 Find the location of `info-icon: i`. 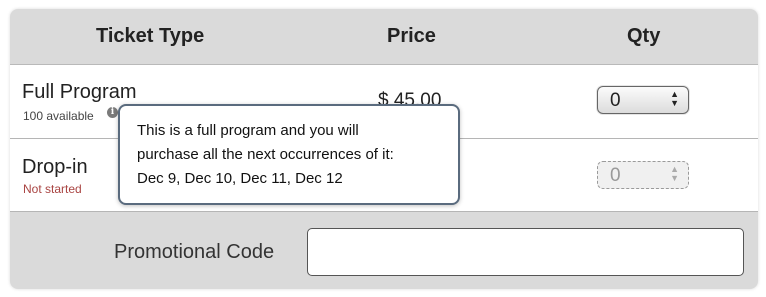

info-icon: i is located at coordinates (112, 112).